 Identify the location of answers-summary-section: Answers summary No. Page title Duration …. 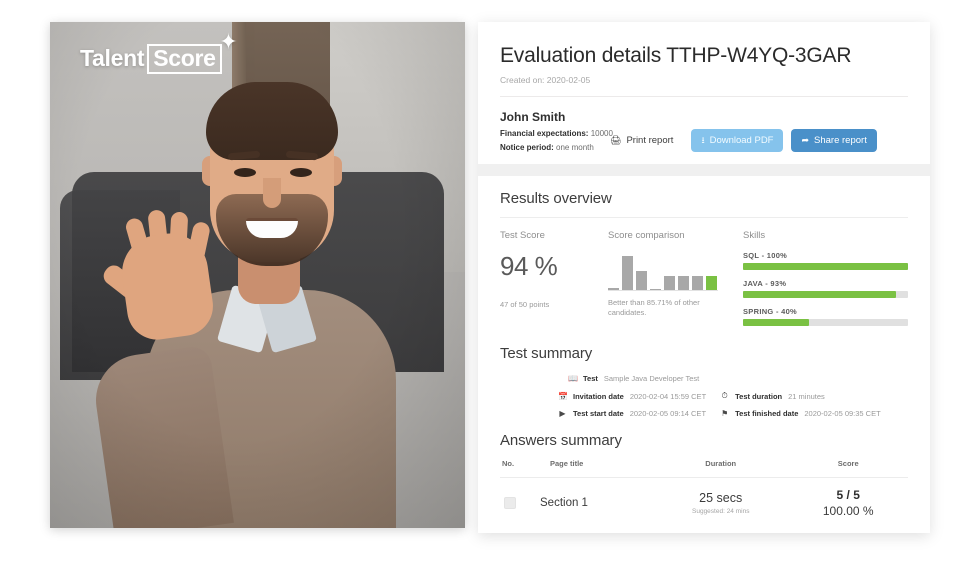
(704, 475).